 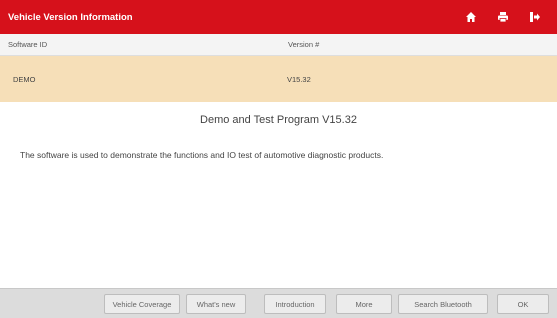 What do you see at coordinates (364, 304) in the screenshot?
I see `more-button: More` at bounding box center [364, 304].